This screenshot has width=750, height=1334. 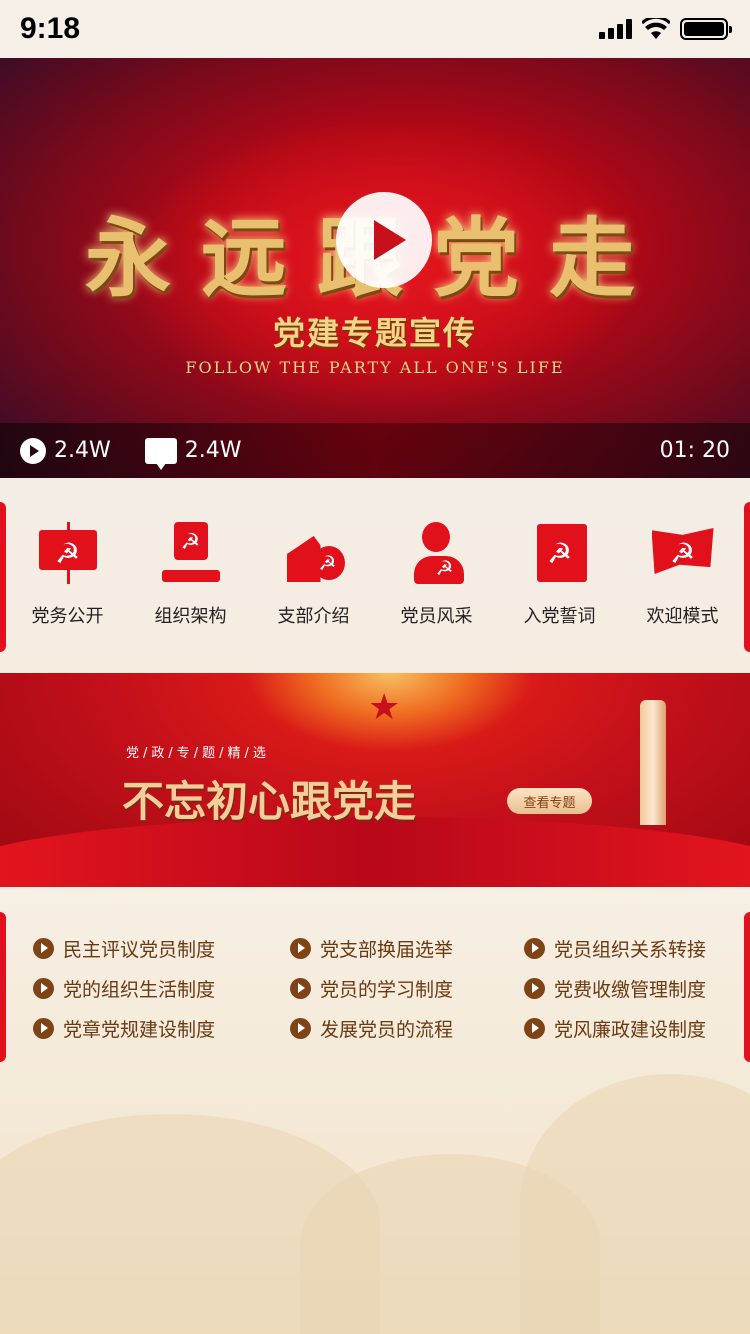 I want to click on menu-label: 党员风采, so click(x=436, y=616).